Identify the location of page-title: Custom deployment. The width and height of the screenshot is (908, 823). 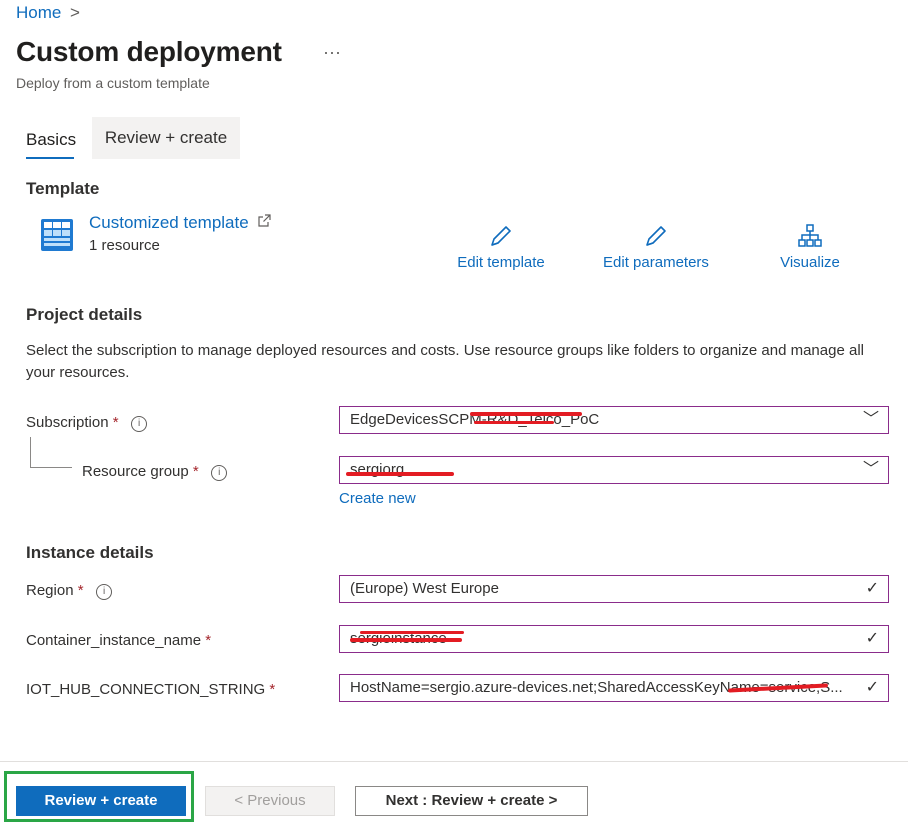
(149, 51).